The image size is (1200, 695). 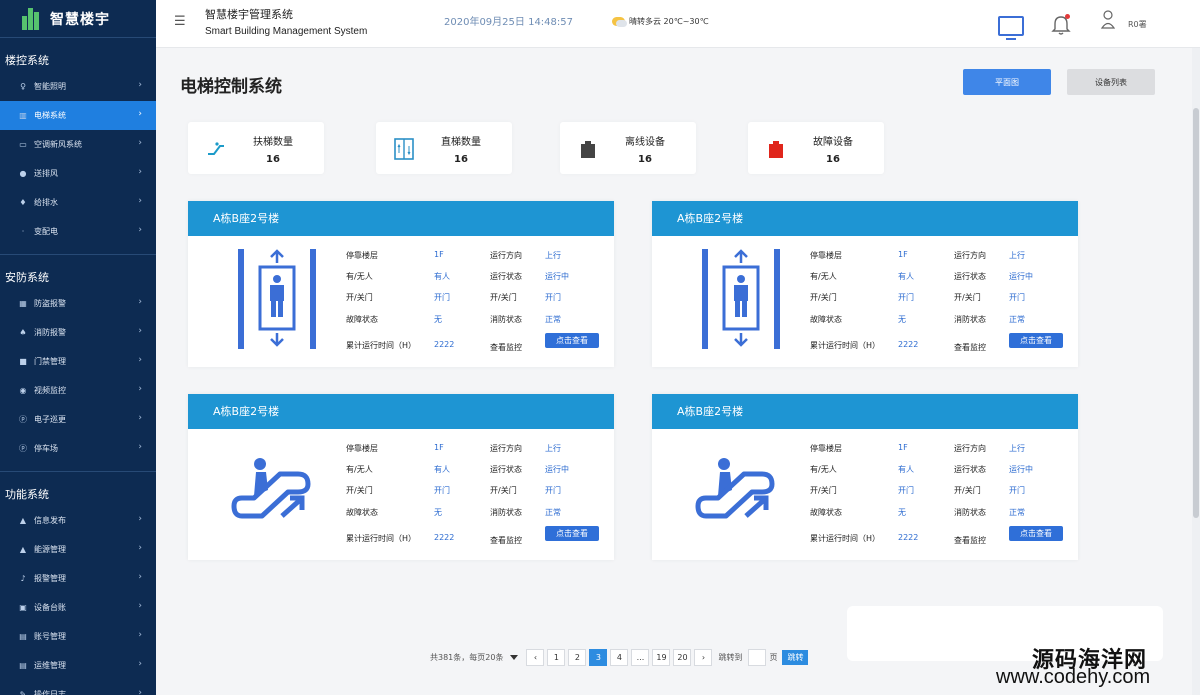 I want to click on bell-icon, so click(x=1061, y=25).